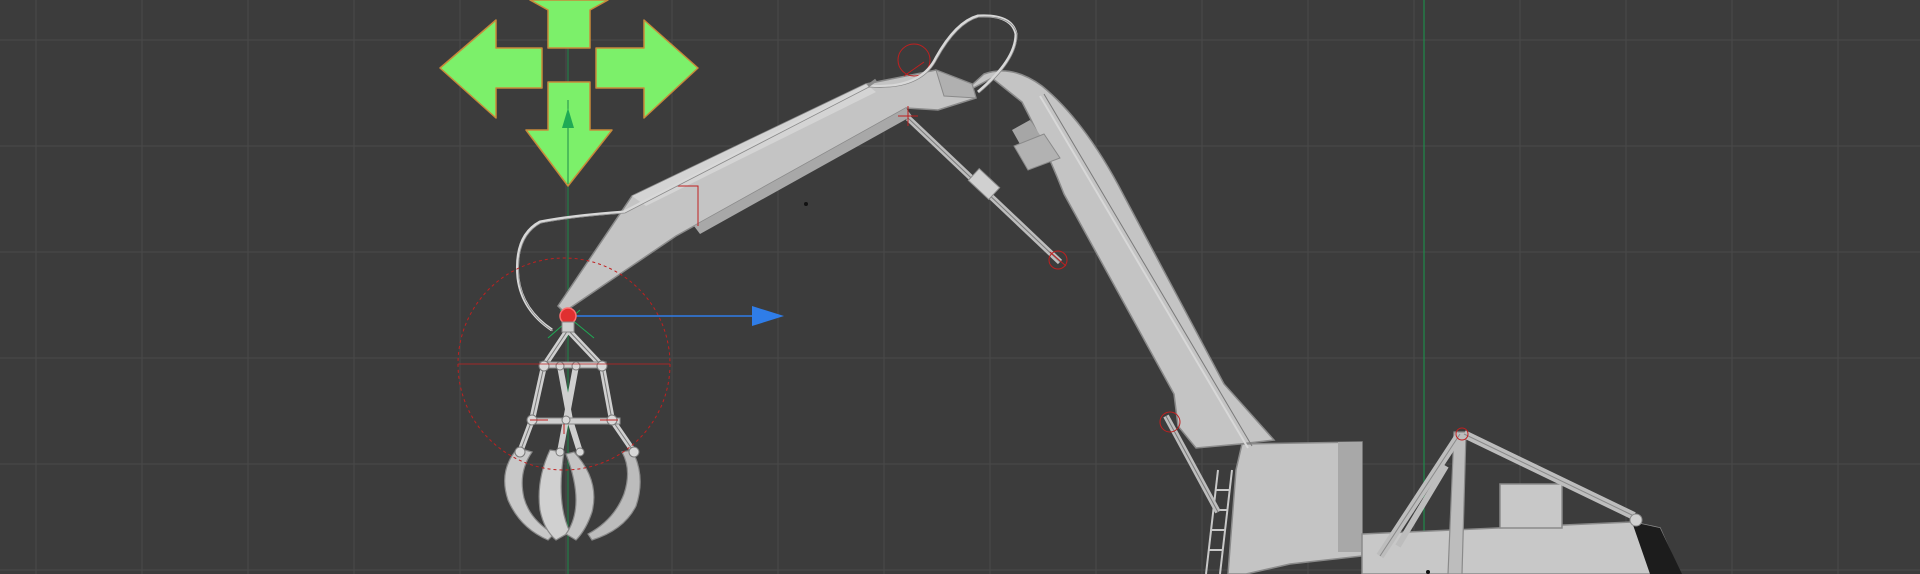  What do you see at coordinates (768, 316) in the screenshot?
I see `gizmo-x-arrow-icon` at bounding box center [768, 316].